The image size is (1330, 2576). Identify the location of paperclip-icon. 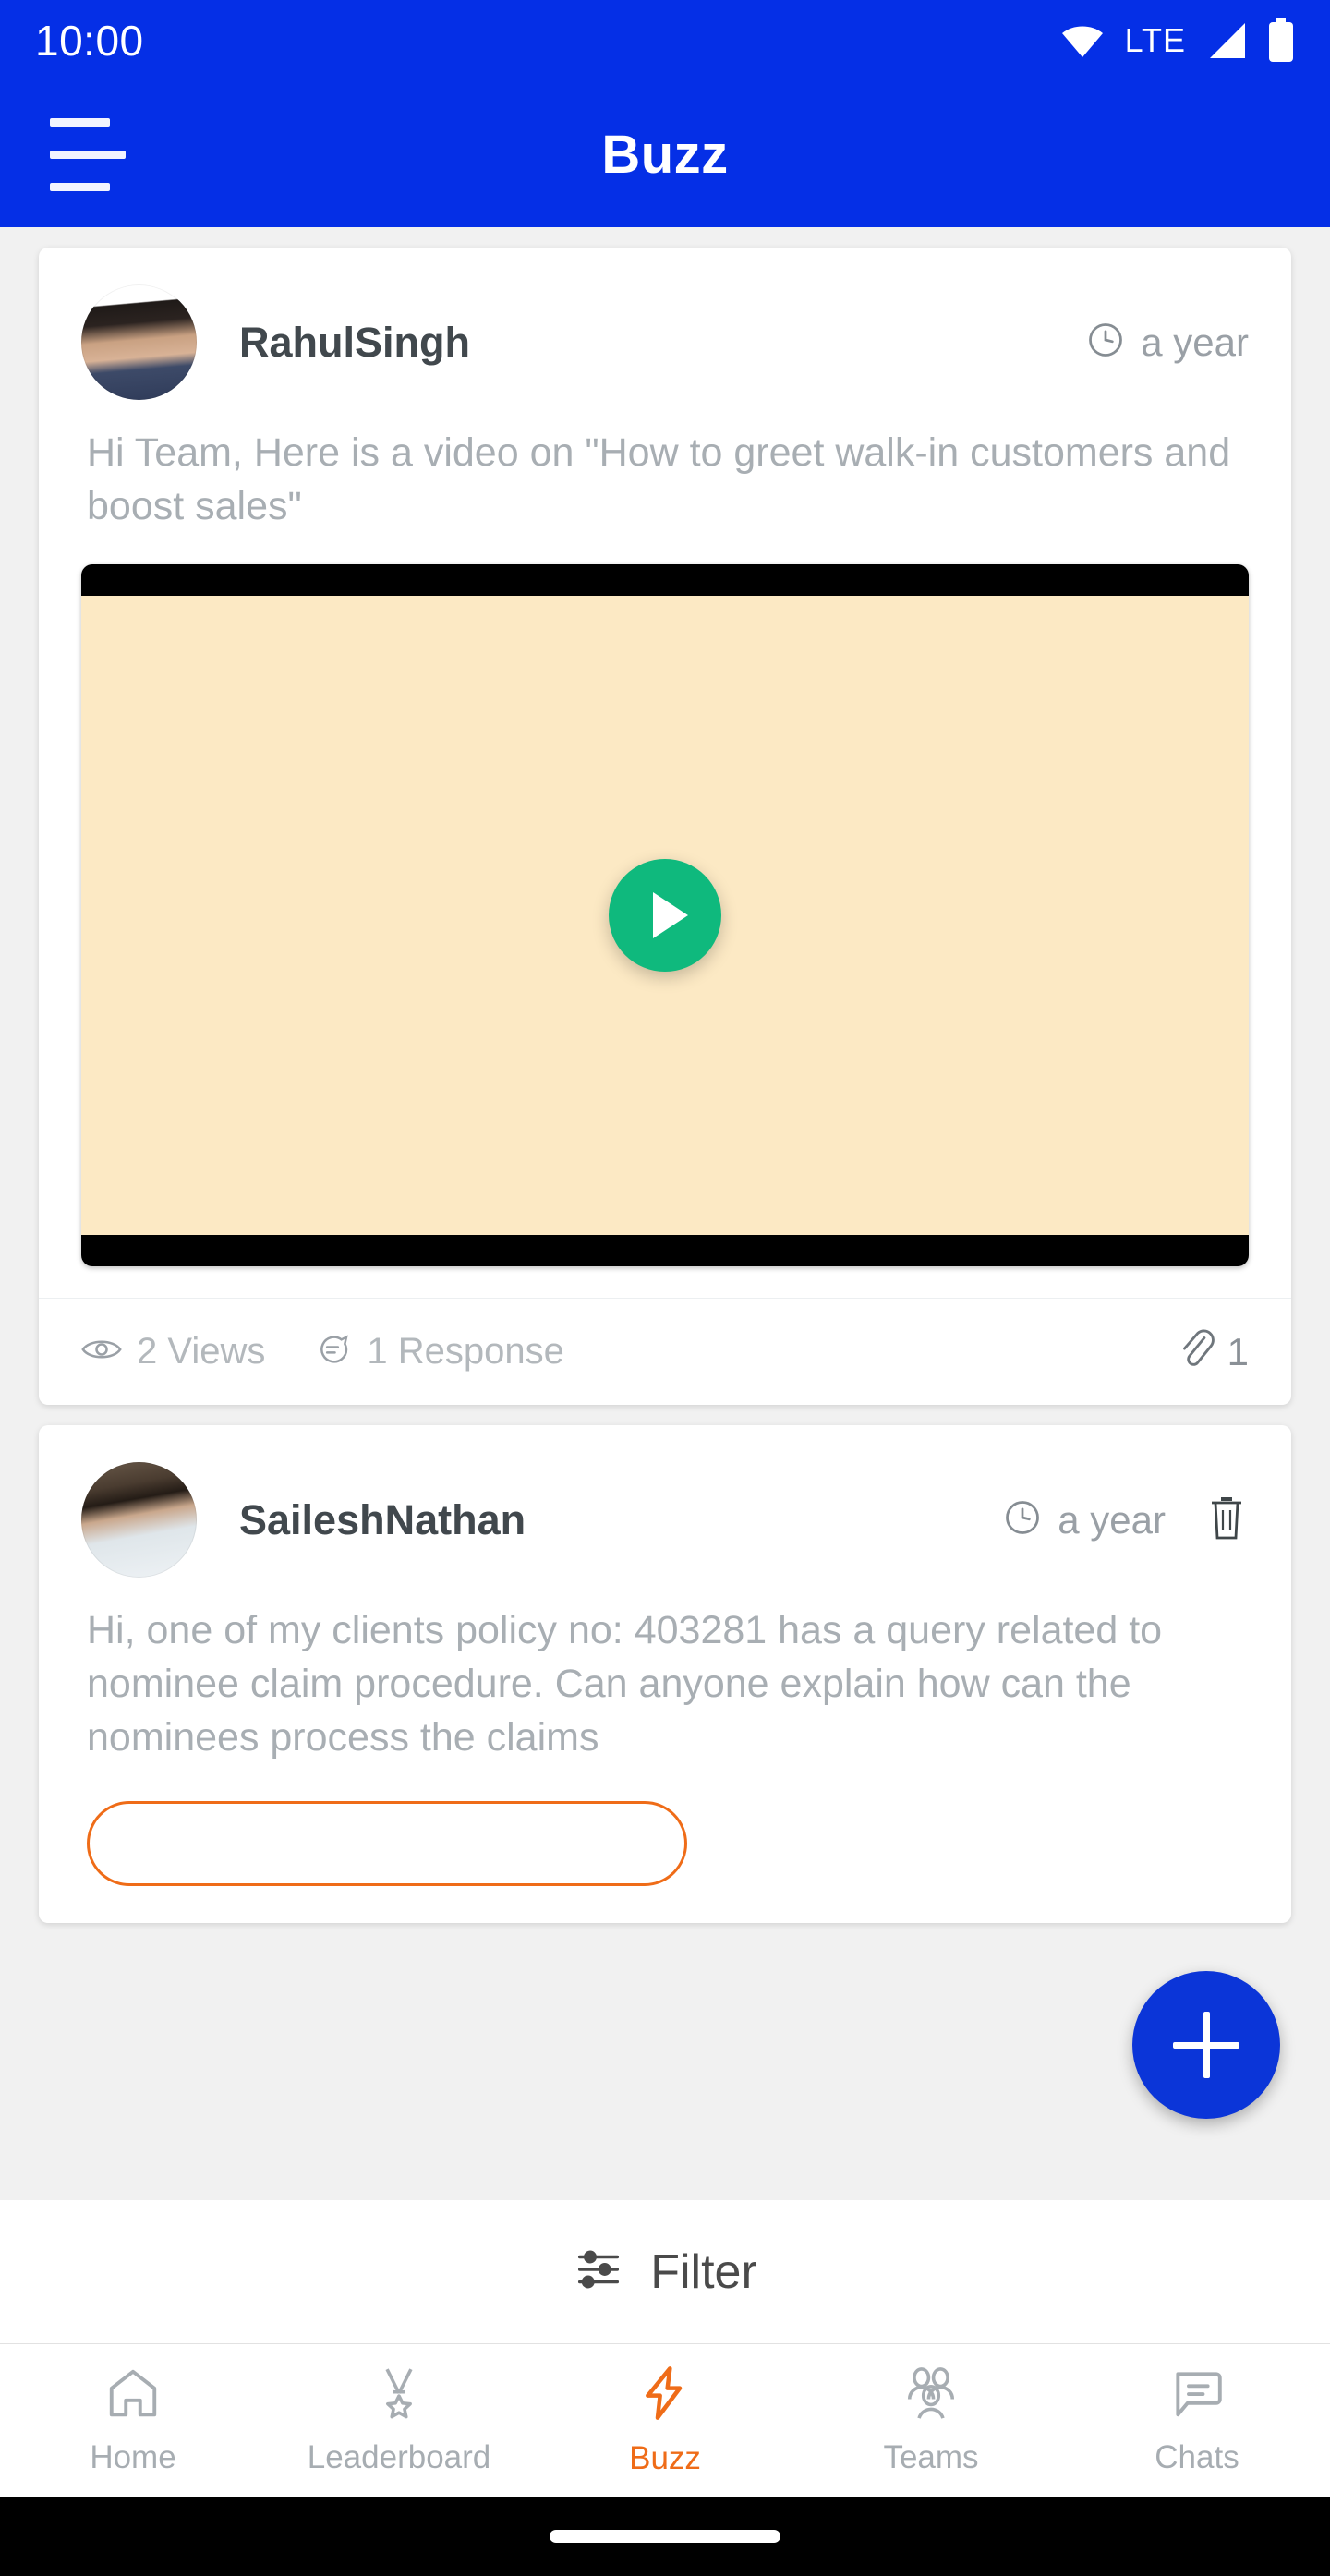
(1196, 1351).